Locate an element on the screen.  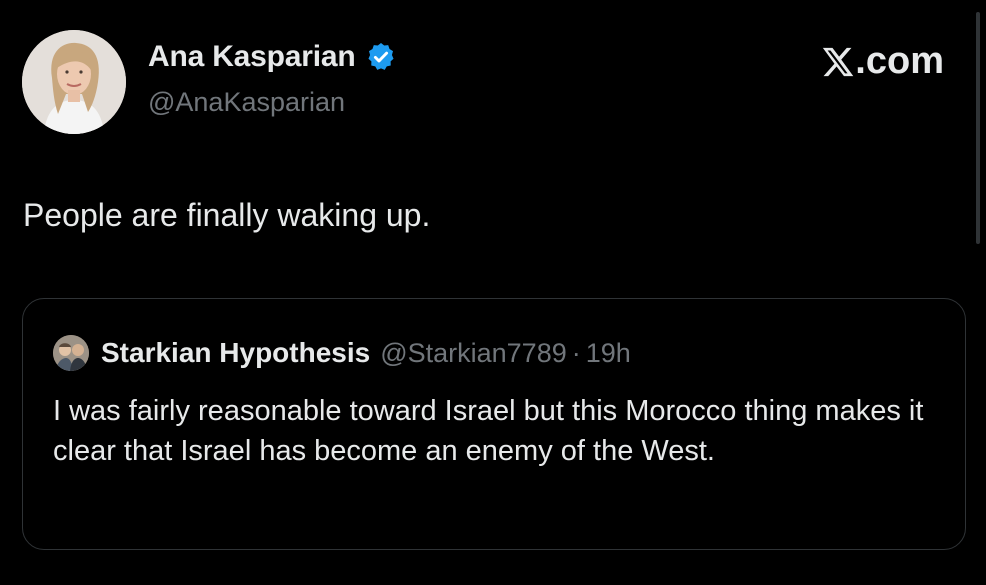
quoted-author-name: Starkian Hypothesis is located at coordinates (235, 353).